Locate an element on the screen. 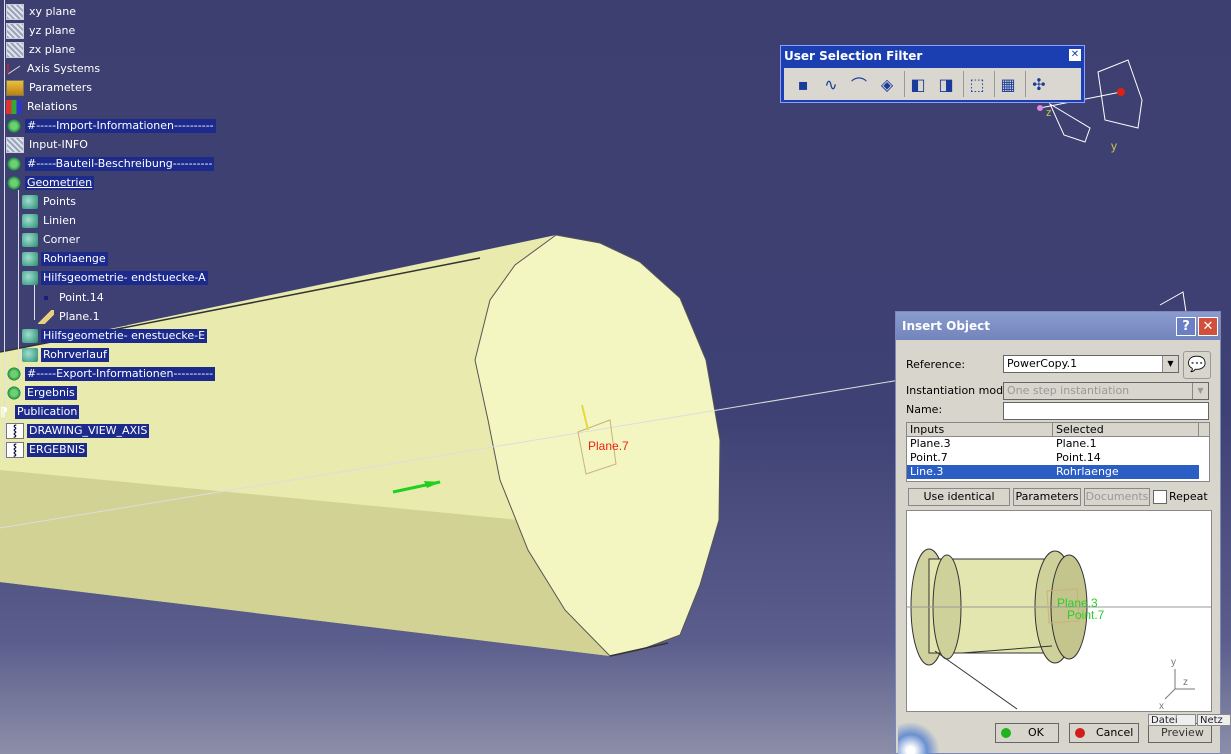 The width and height of the screenshot is (1231, 754). feature-filter-icon: ◧ is located at coordinates (917, 84).